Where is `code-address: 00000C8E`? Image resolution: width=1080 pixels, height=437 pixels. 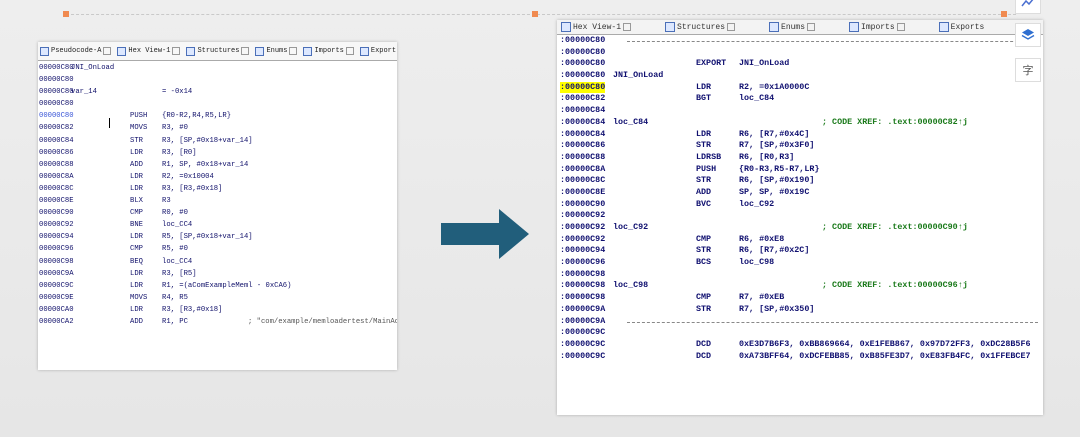
code-address: 00000C8E is located at coordinates (56, 201).